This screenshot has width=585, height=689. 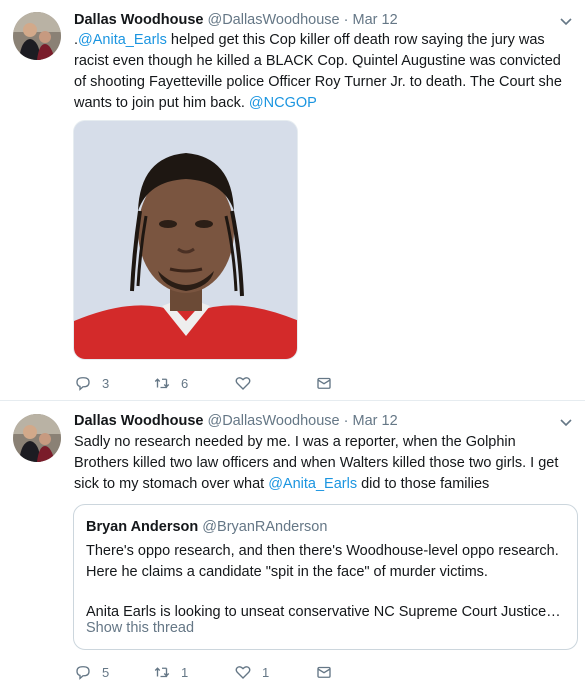 I want to click on reply-count: 3, so click(x=106, y=383).